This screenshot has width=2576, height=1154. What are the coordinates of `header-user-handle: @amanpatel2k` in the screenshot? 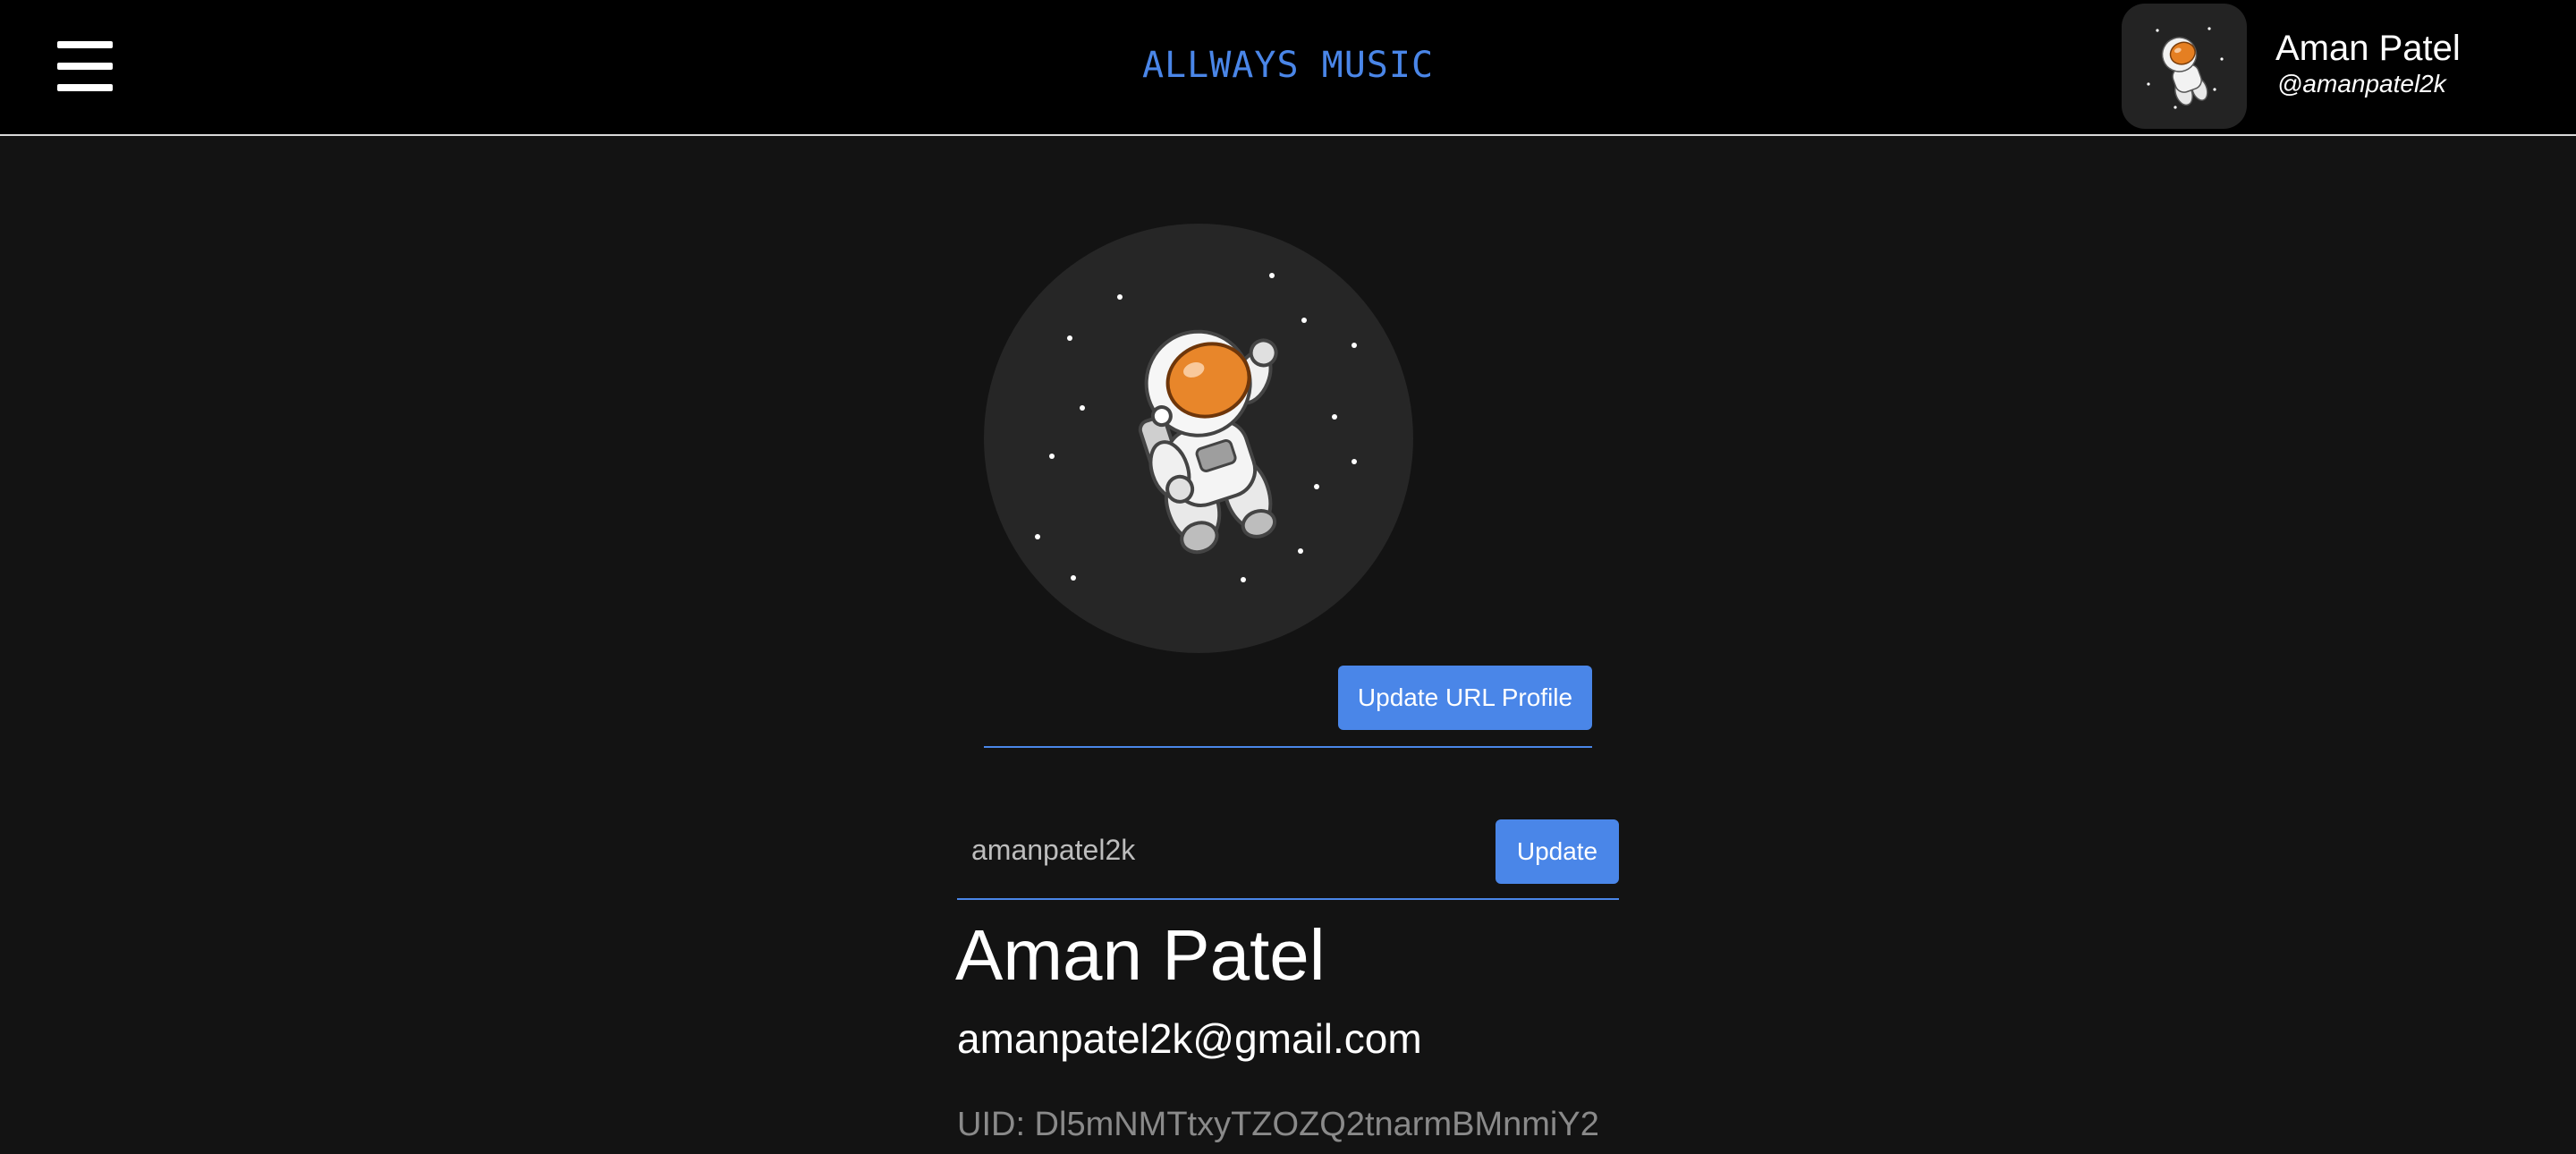 It's located at (2361, 84).